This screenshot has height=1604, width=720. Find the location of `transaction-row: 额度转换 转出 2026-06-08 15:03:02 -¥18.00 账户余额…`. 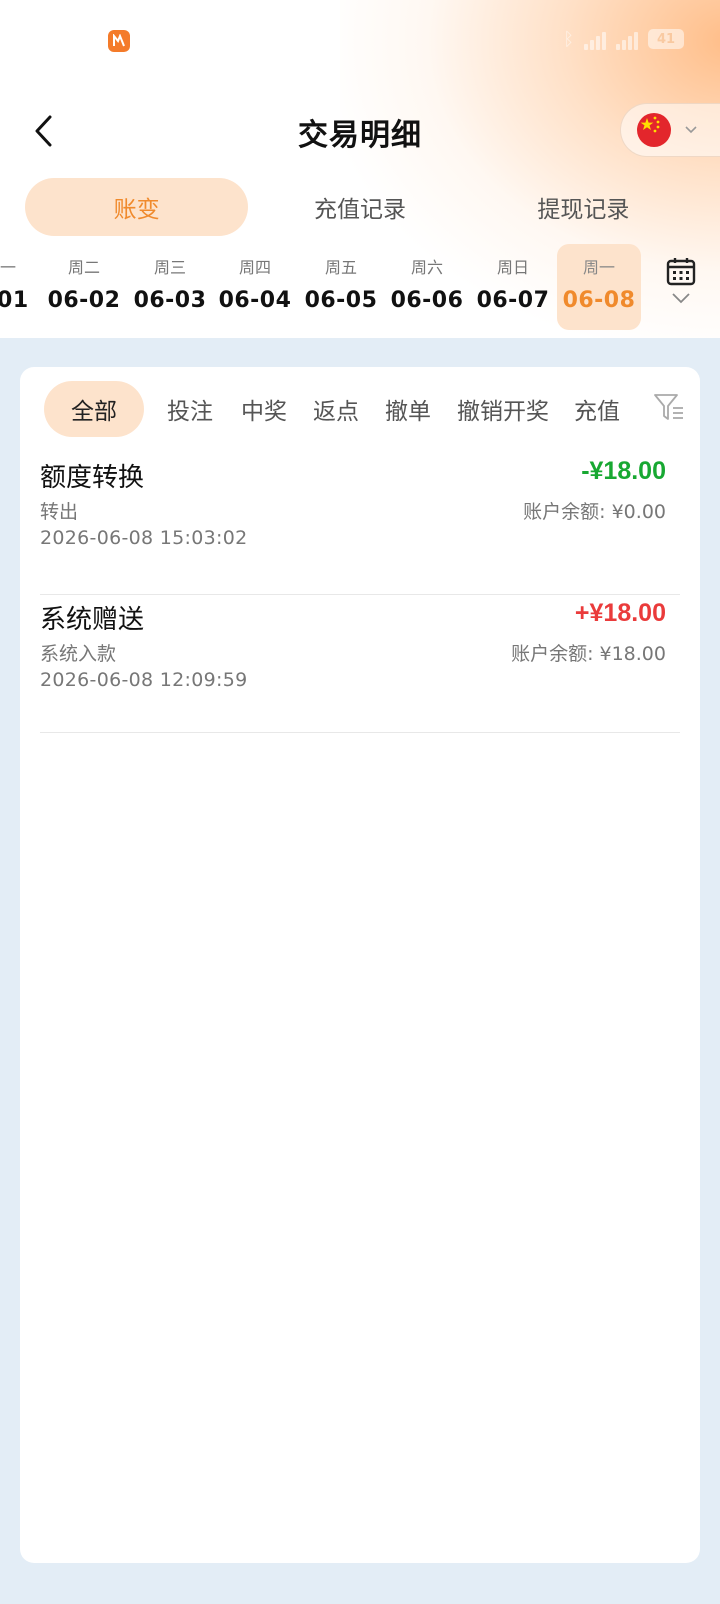

transaction-row: 额度转换 转出 2026-06-08 15:03:02 -¥18.00 账户余额… is located at coordinates (360, 526).